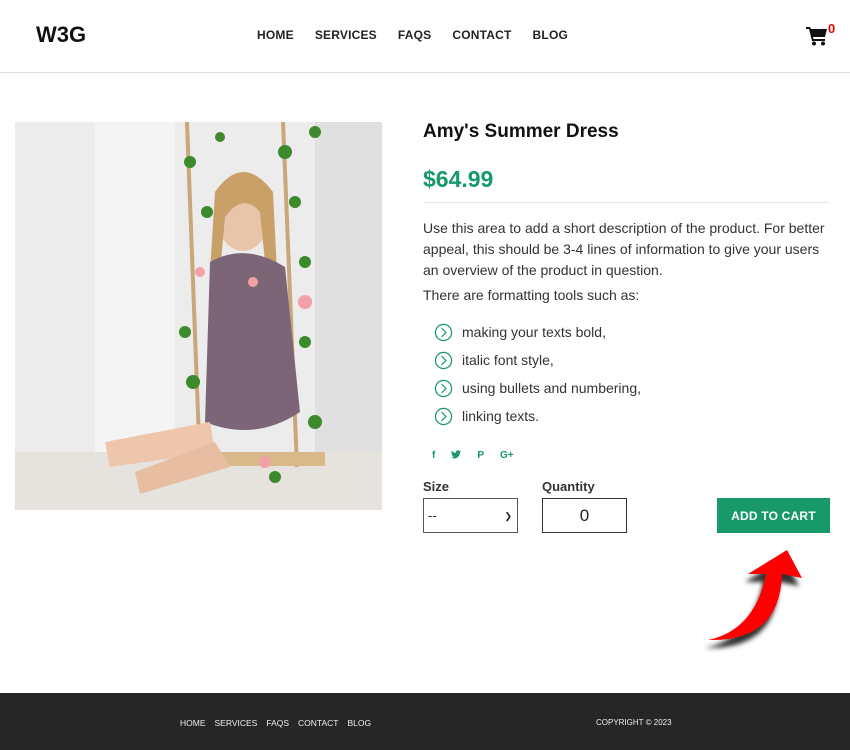 Image resolution: width=850 pixels, height=750 pixels. Describe the element at coordinates (433, 456) in the screenshot. I see `facebook-icon: f` at that location.